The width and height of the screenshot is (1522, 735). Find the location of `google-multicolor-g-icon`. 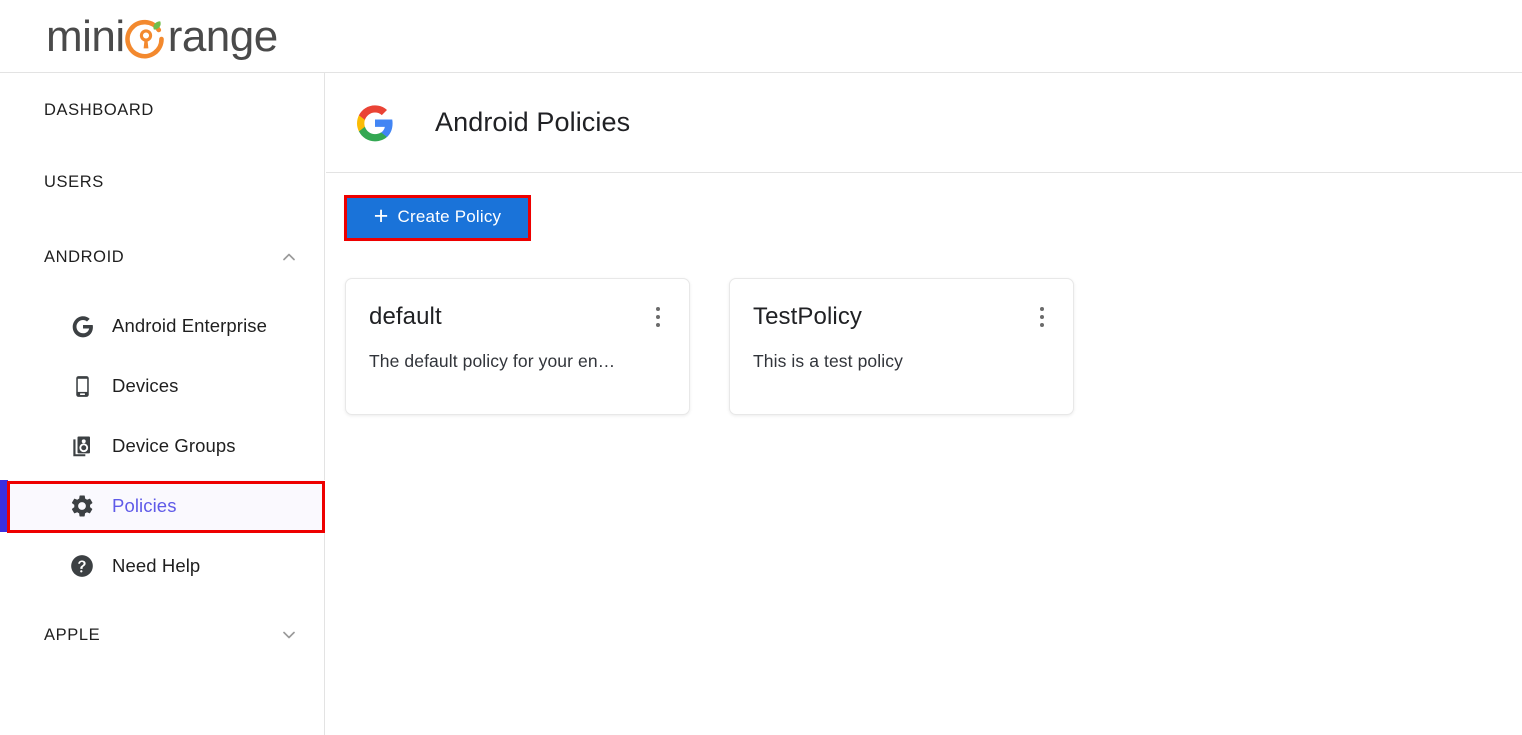

google-multicolor-g-icon is located at coordinates (375, 123).